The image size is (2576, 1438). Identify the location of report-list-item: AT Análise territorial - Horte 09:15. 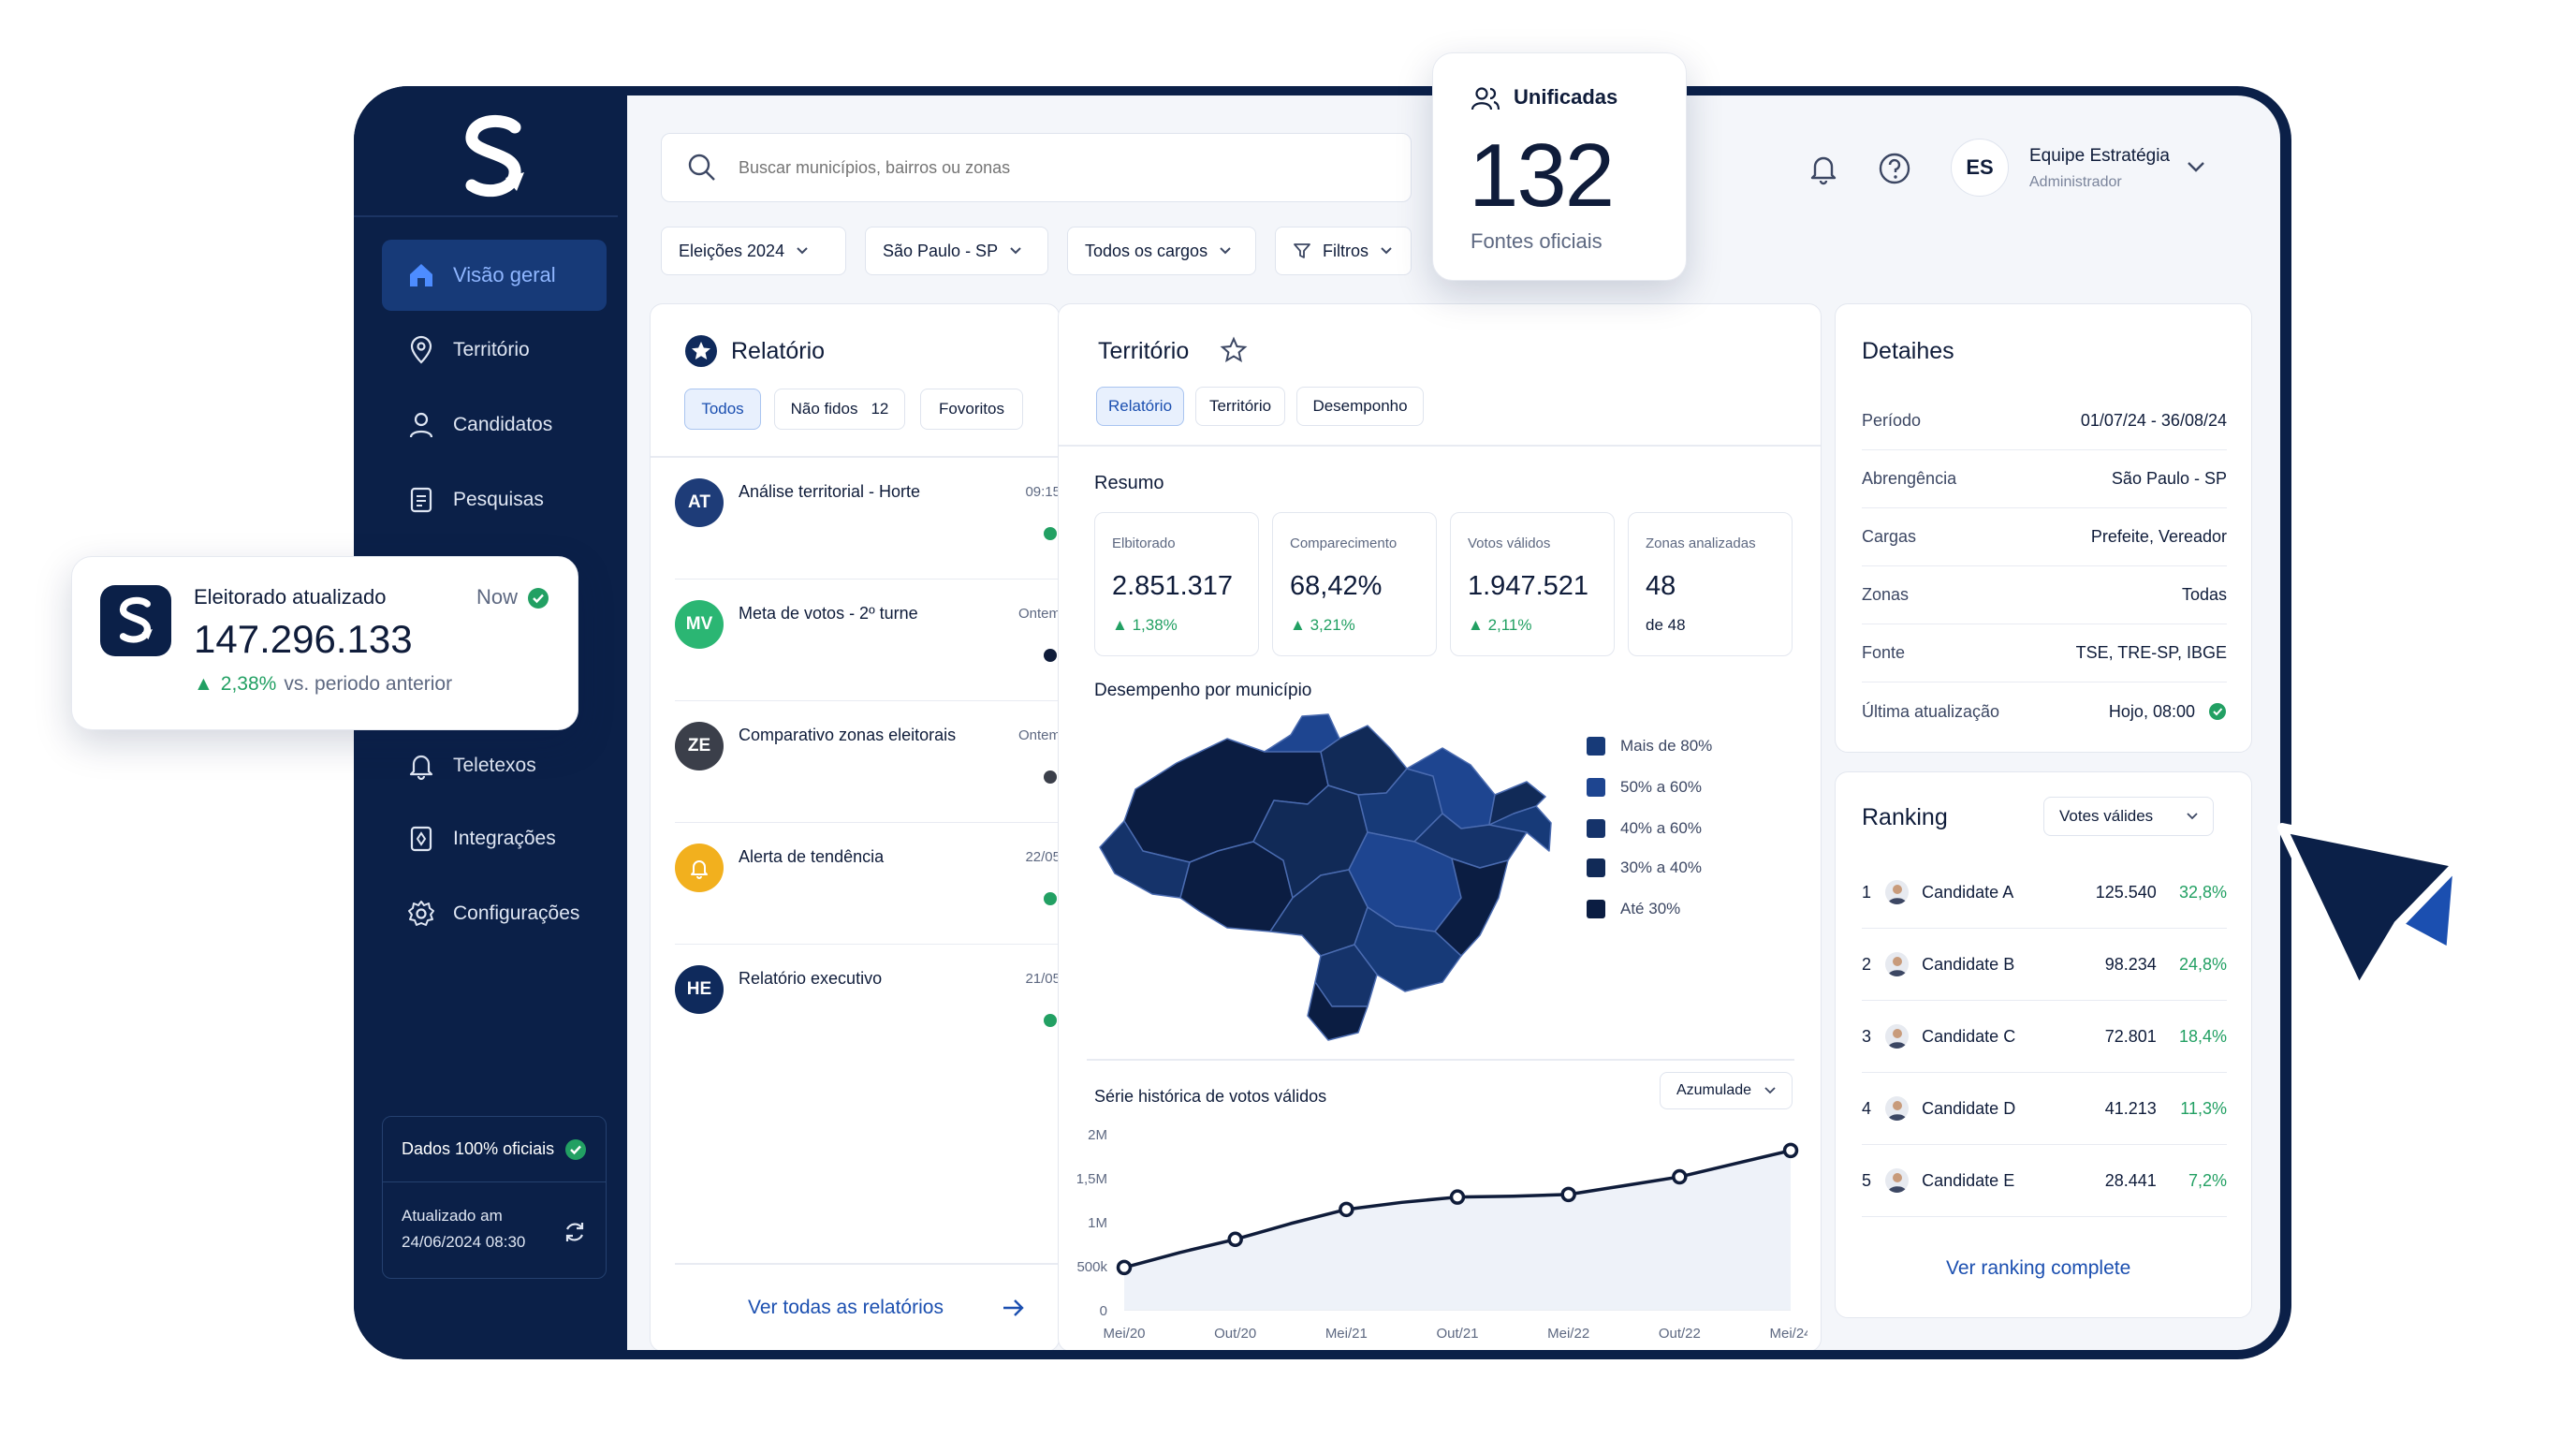
(868, 519).